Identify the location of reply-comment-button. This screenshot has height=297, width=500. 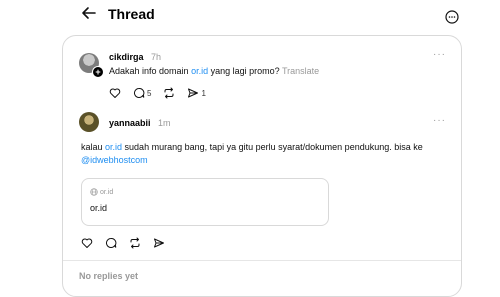
(111, 243).